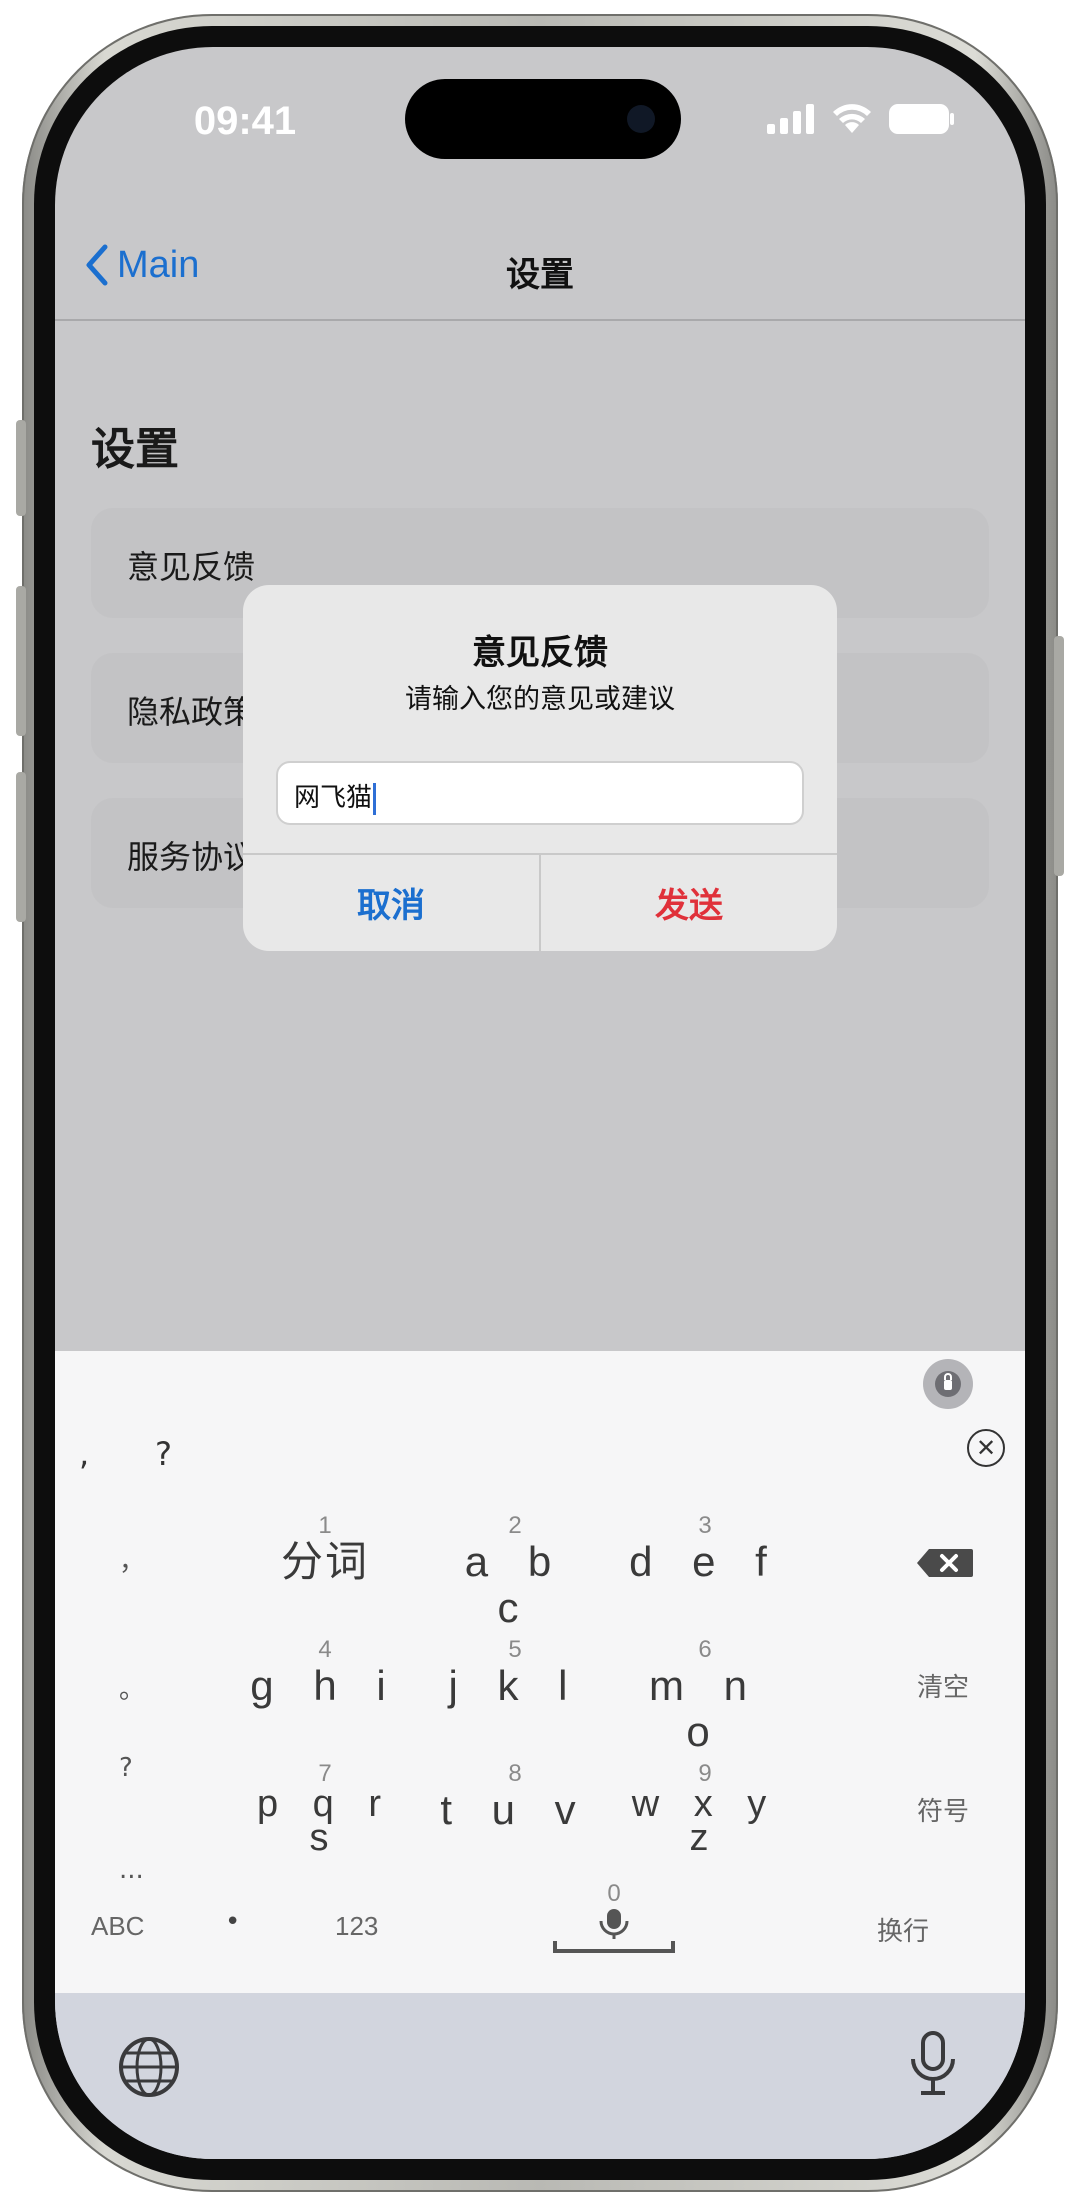  What do you see at coordinates (21, 468) in the screenshot?
I see `action-button` at bounding box center [21, 468].